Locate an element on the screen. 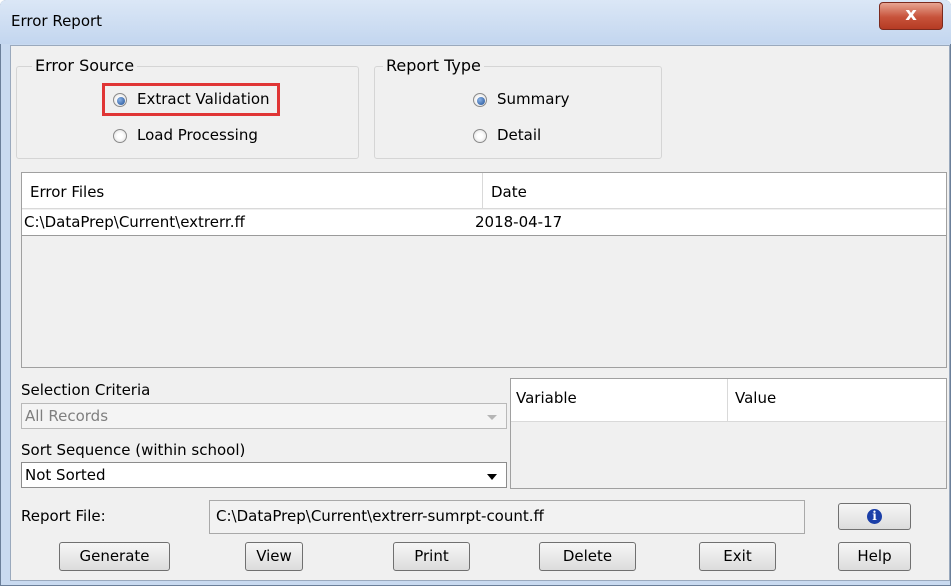  radio-detail-label: Detail is located at coordinates (519, 135).